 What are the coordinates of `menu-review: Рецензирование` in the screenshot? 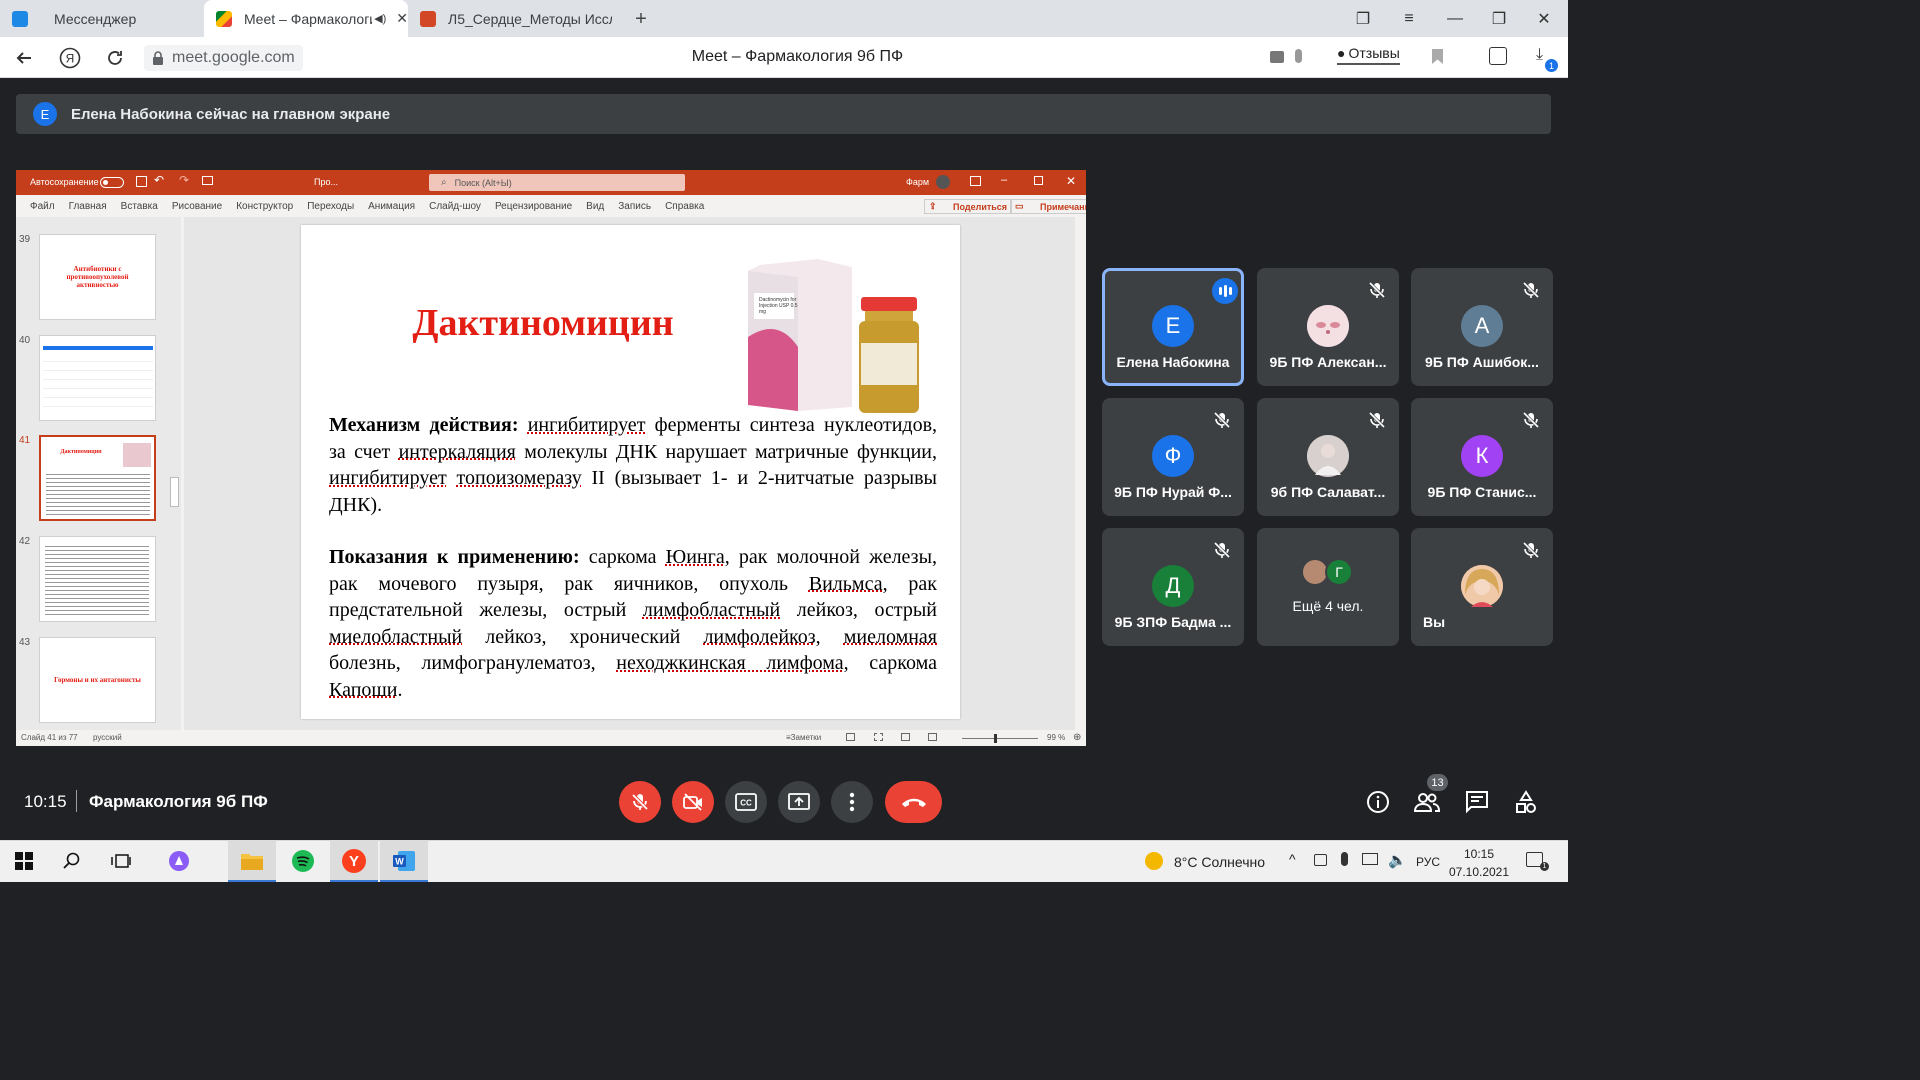 It's located at (533, 206).